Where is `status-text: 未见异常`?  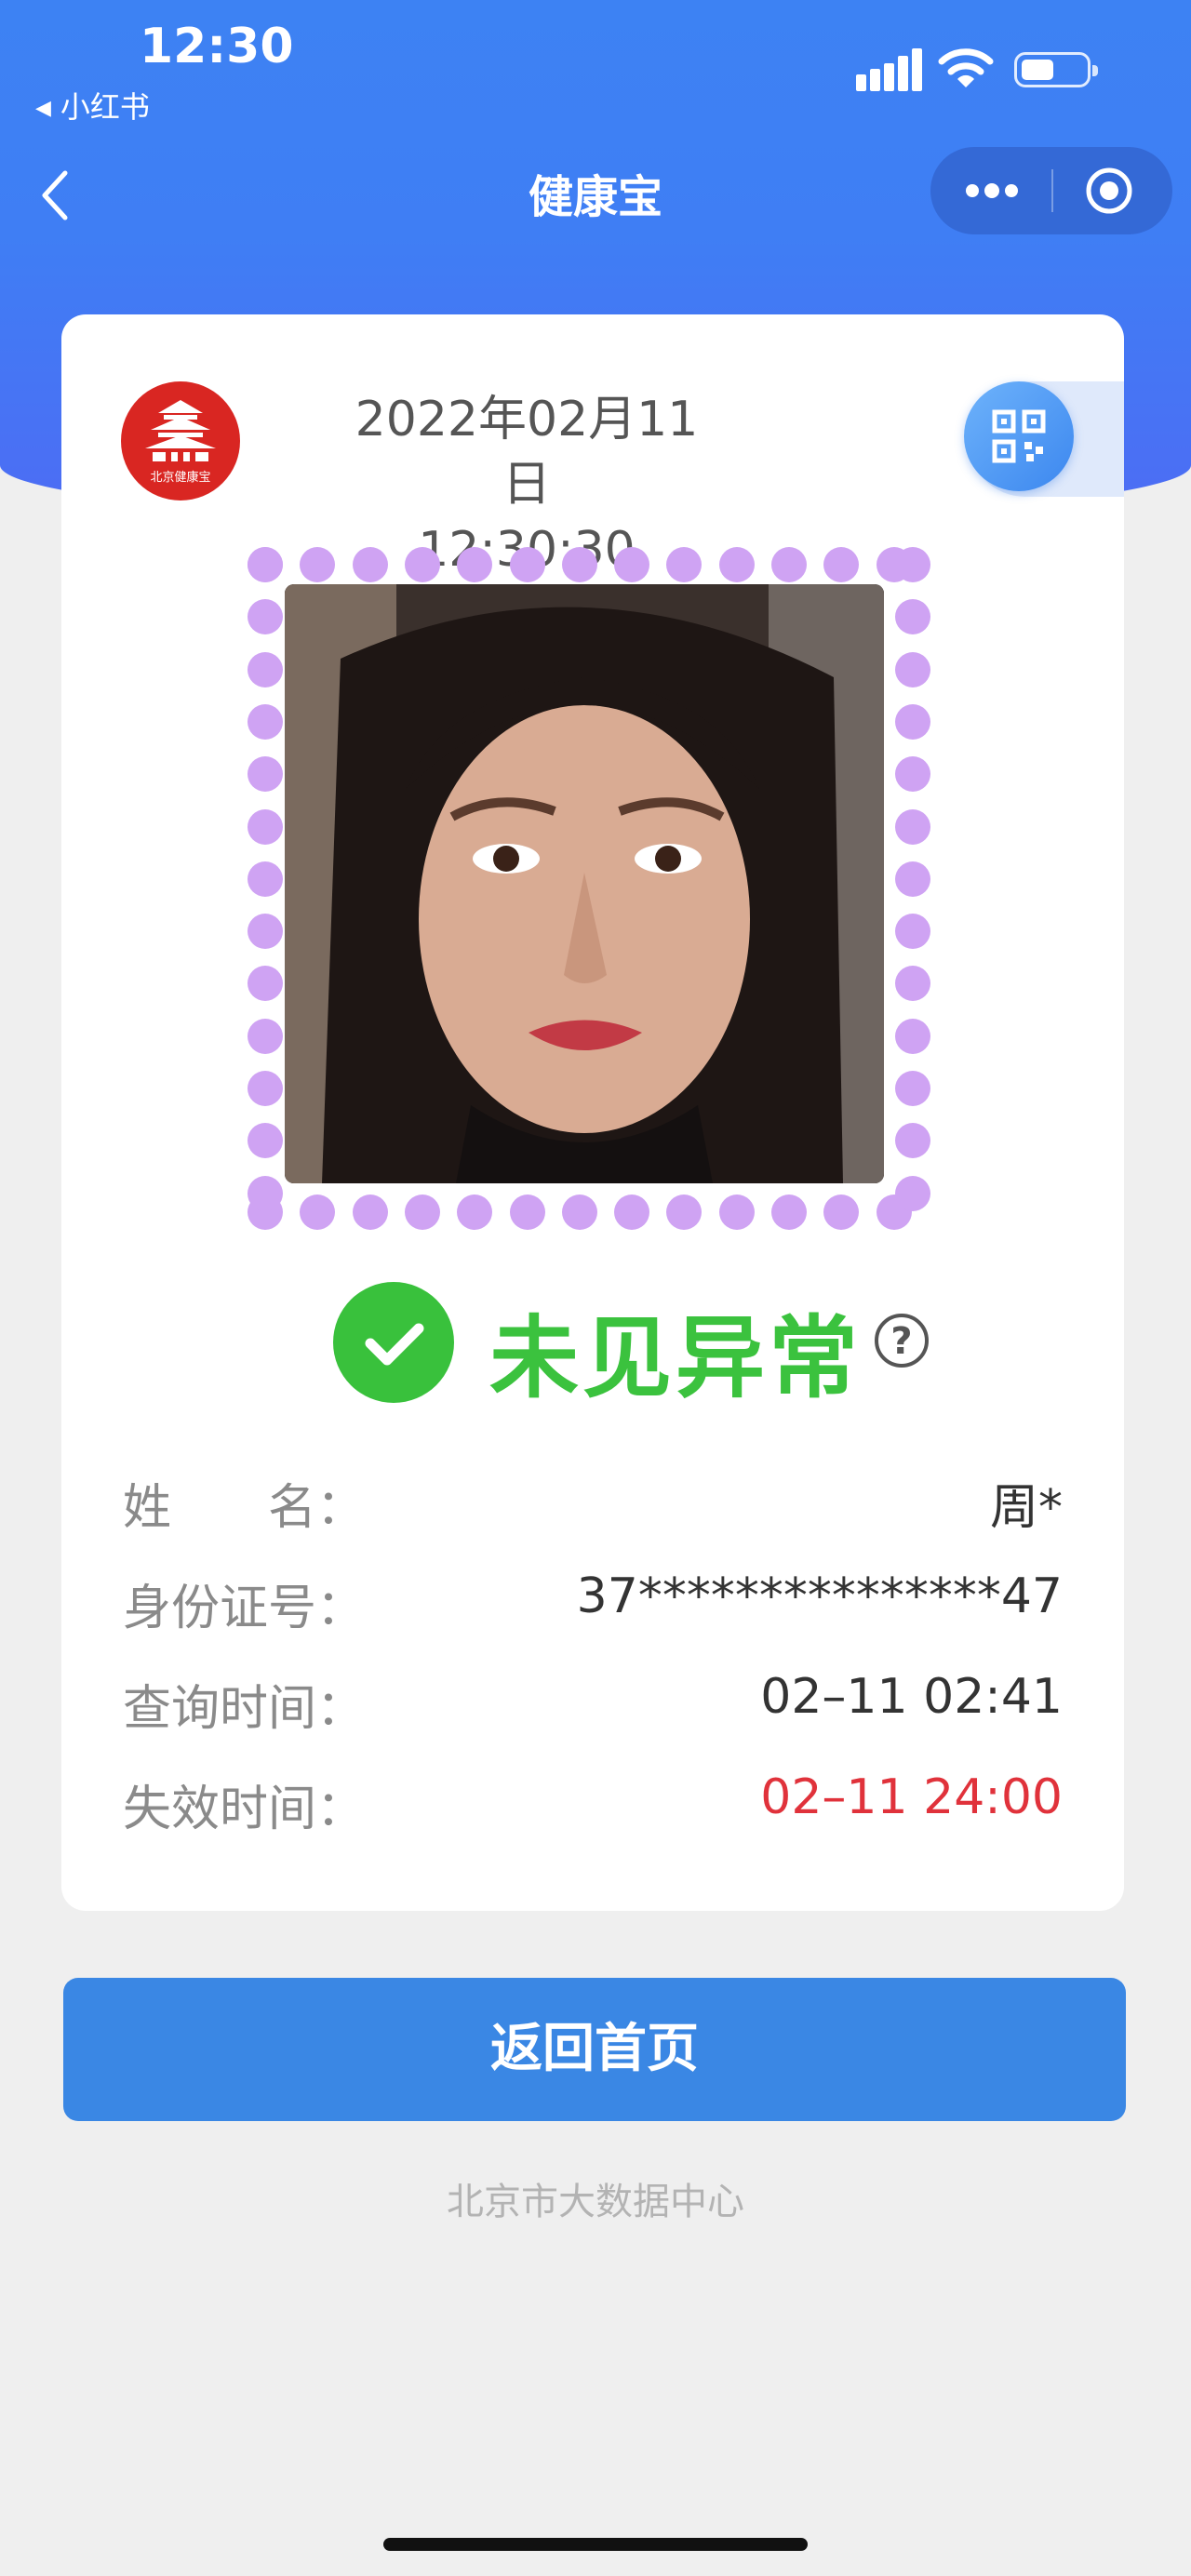
status-text: 未见异常 is located at coordinates (675, 1358).